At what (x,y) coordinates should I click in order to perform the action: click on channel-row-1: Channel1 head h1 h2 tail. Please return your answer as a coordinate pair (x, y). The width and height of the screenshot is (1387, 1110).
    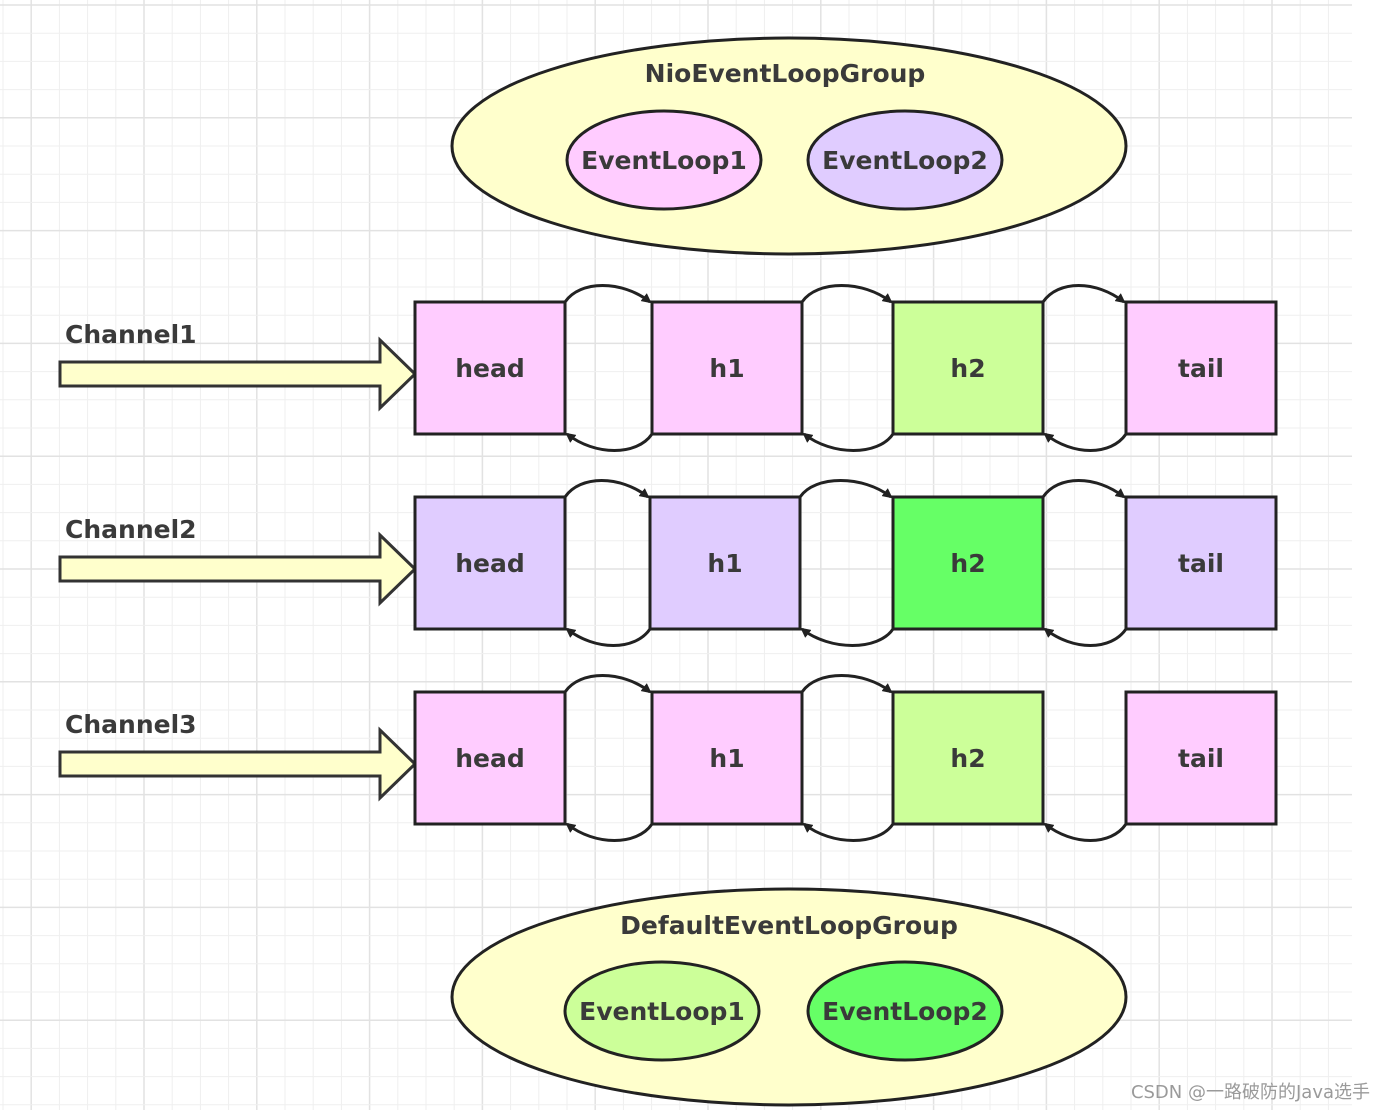
    Looking at the image, I should click on (668, 368).